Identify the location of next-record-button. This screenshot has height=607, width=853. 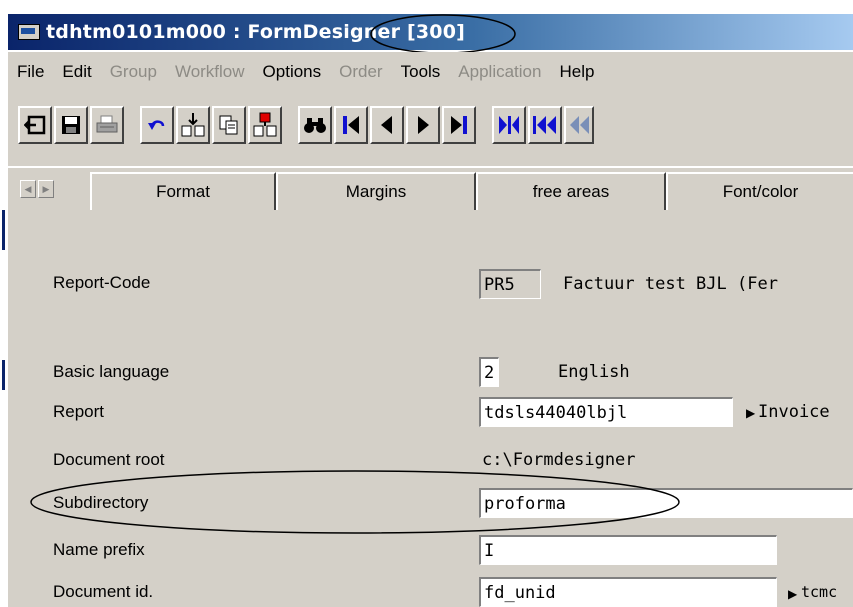
(423, 125).